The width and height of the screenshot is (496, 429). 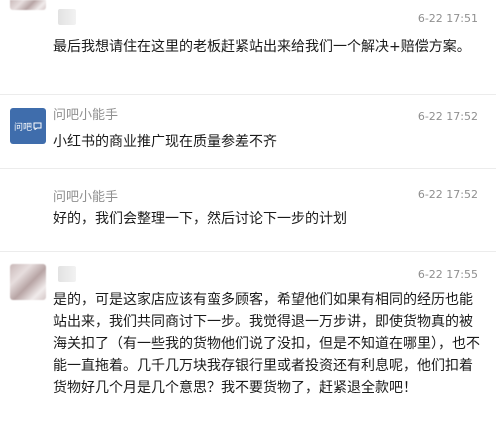 I want to click on message-text: 小红书的商业推广现在质量参差不齐, so click(x=165, y=142).